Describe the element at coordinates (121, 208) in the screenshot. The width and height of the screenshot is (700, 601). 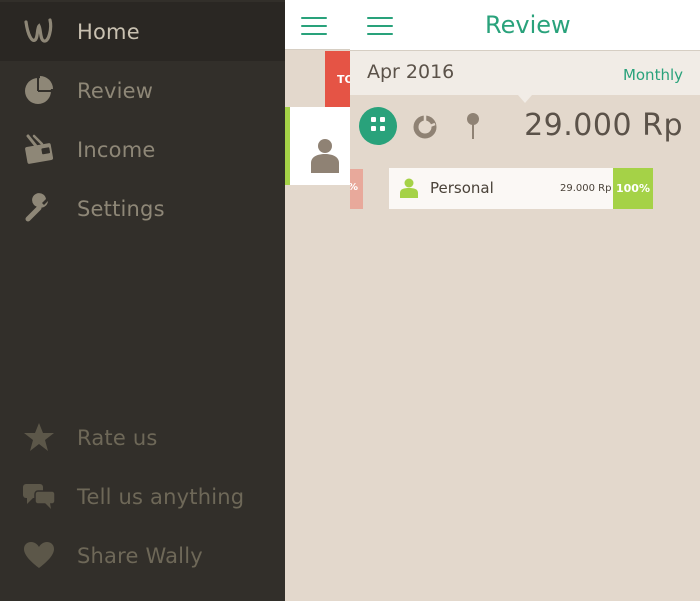
I see `menu-label-settings: Settings` at that location.